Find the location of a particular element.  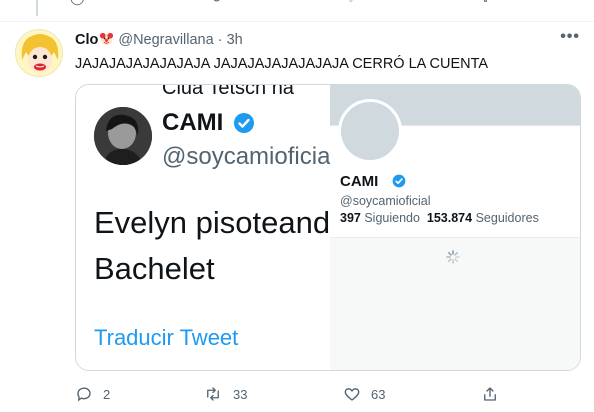

clown-emoji-icon is located at coordinates (107, 39).